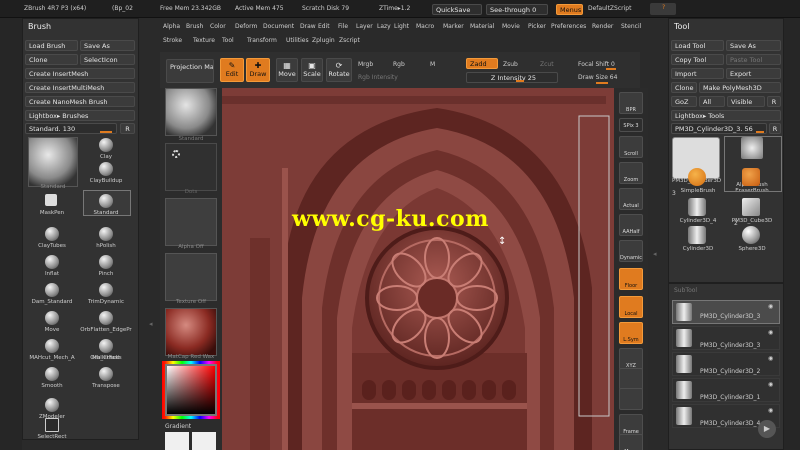 The width and height of the screenshot is (800, 450). Describe the element at coordinates (740, 87) in the screenshot. I see `make-polymesh-button: Make PolyMesh3D` at that location.